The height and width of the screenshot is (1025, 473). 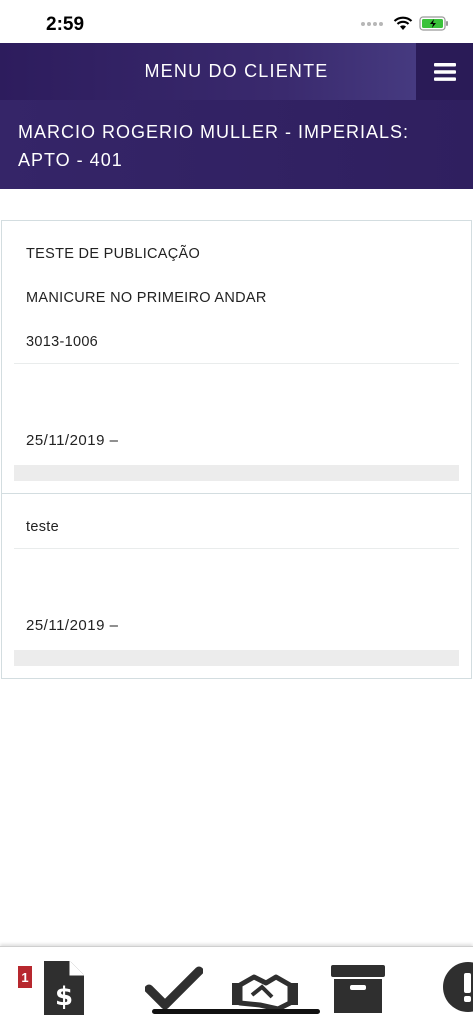 I want to click on alert-icon, so click(x=457, y=987).